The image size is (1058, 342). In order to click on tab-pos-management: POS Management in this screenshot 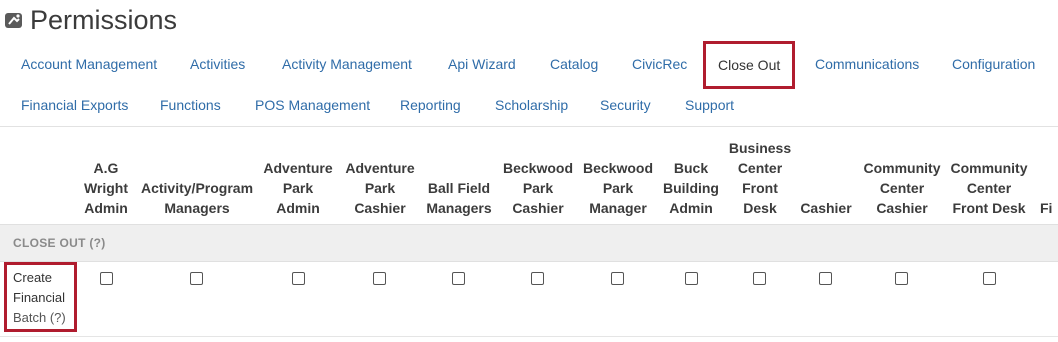, I will do `click(312, 105)`.